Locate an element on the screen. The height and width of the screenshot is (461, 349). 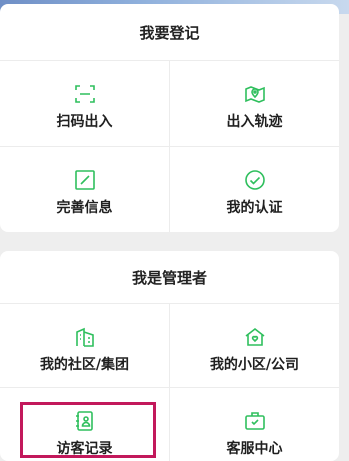
edit-icon is located at coordinates (85, 180).